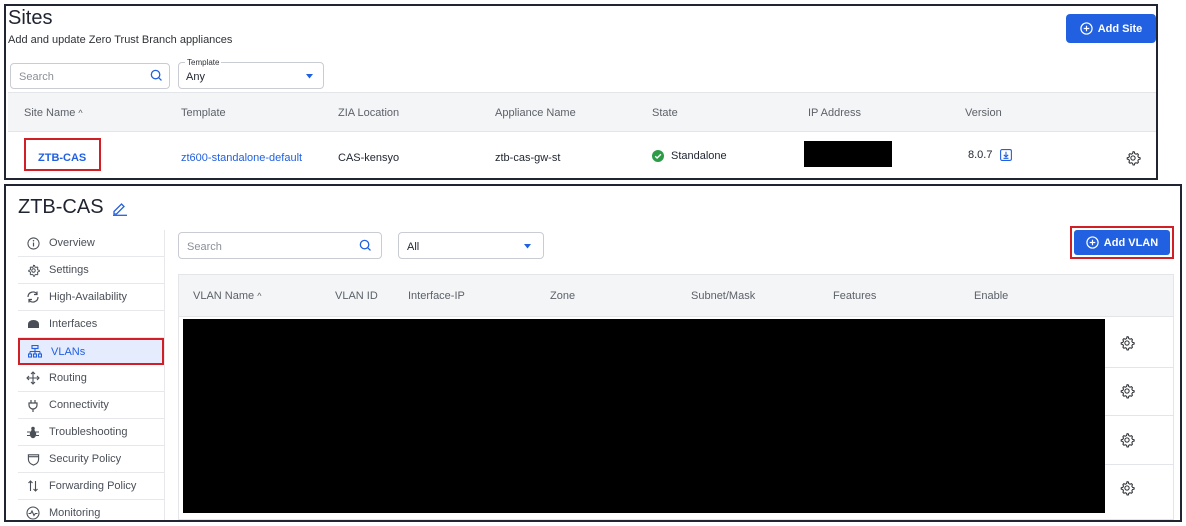 This screenshot has height=526, width=1186. I want to click on network-icon, so click(35, 351).